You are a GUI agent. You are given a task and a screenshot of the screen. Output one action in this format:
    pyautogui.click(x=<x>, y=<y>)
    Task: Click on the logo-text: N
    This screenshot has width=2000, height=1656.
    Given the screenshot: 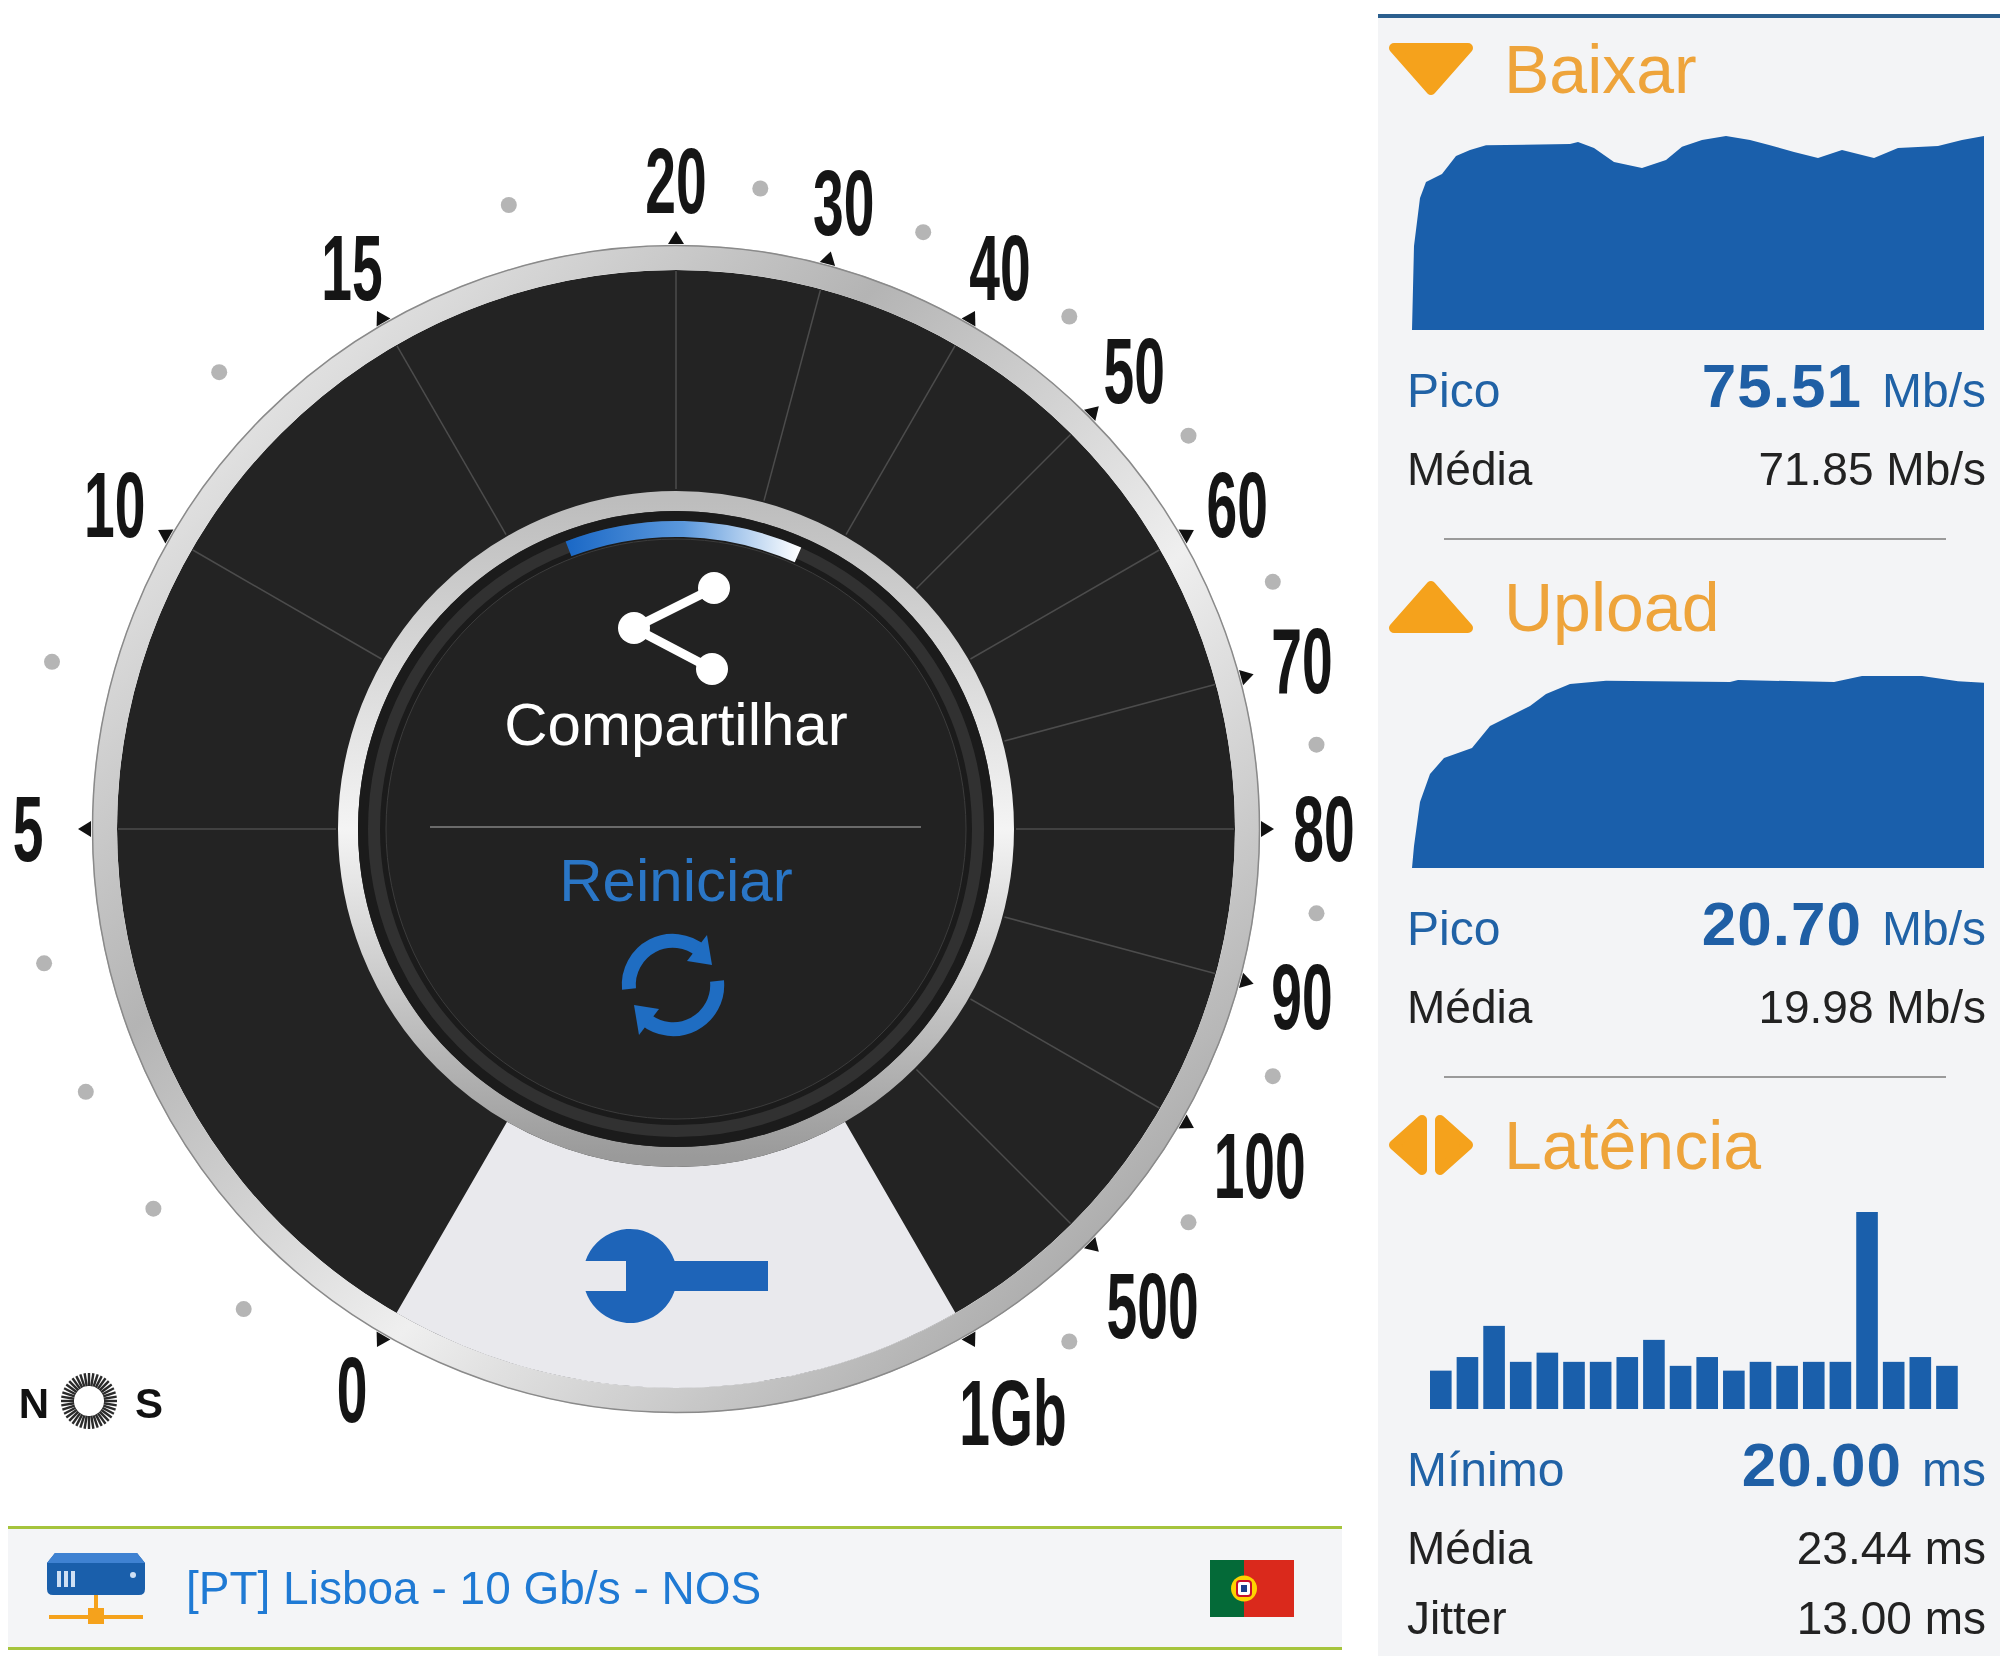 What is the action you would take?
    pyautogui.click(x=34, y=1403)
    